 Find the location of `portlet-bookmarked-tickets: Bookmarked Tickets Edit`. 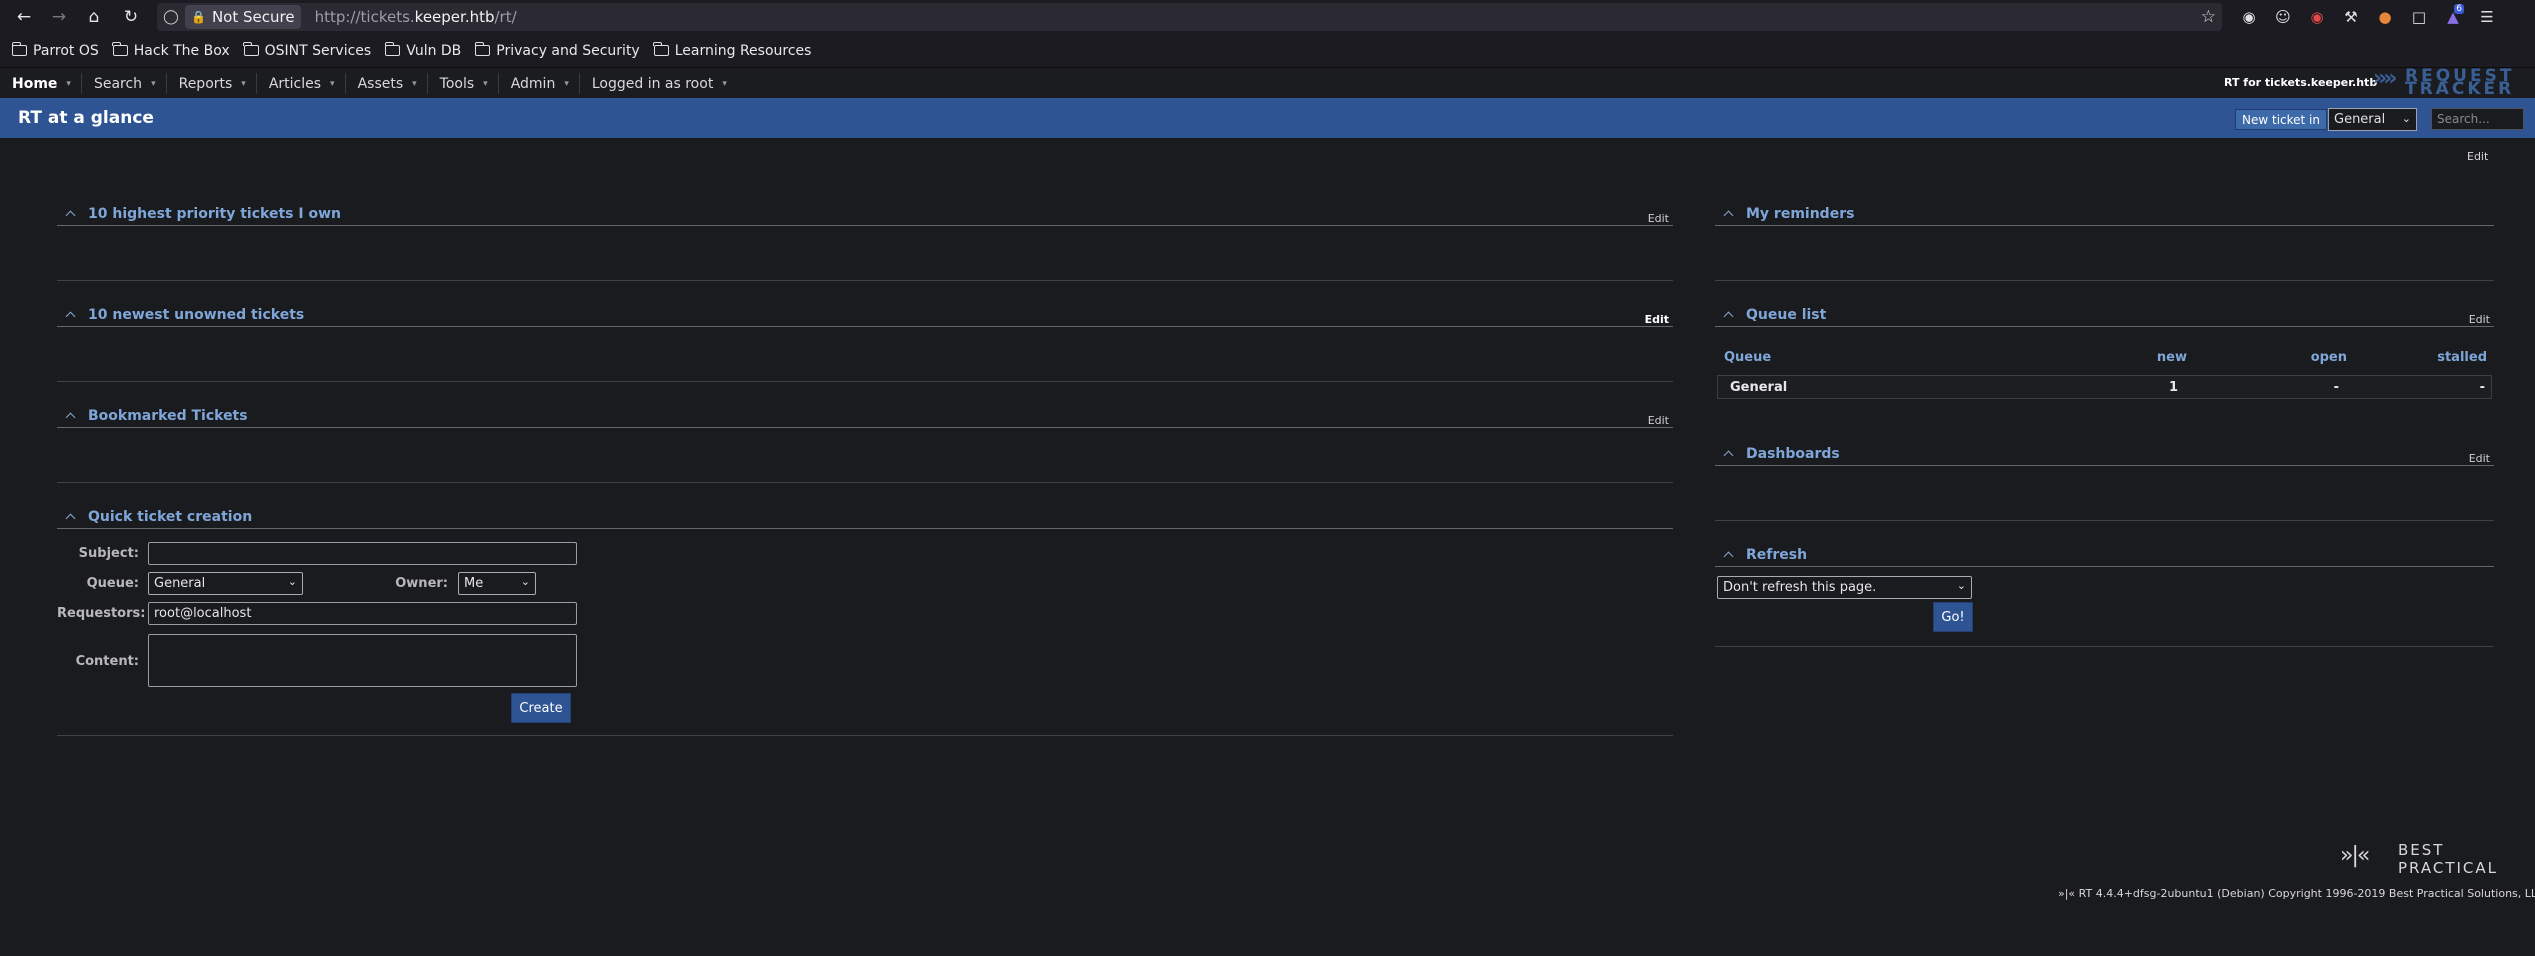

portlet-bookmarked-tickets: Bookmarked Tickets Edit is located at coordinates (865, 444).